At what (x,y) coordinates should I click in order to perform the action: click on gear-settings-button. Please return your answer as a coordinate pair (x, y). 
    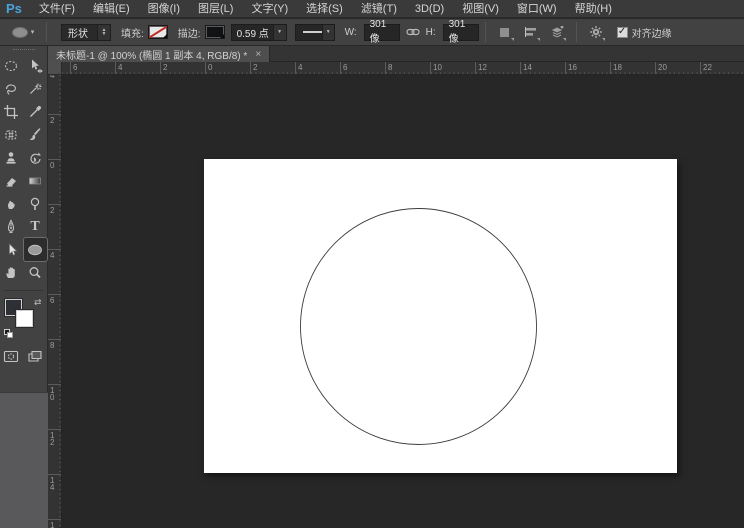
    Looking at the image, I should click on (596, 32).